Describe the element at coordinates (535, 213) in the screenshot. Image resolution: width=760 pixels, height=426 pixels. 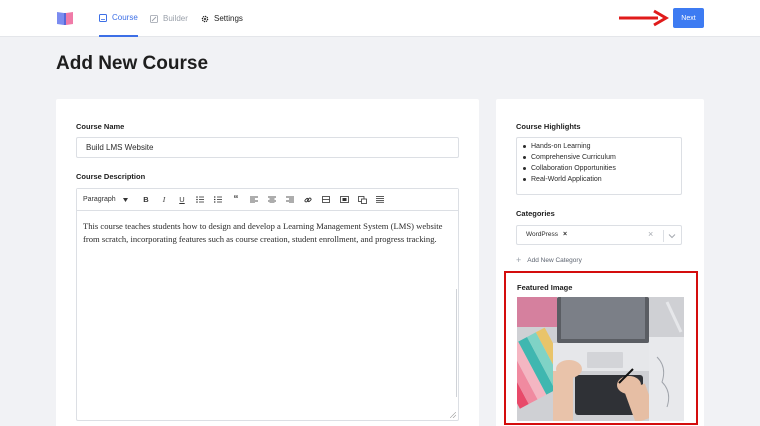
I see `categories-label: Categories` at that location.